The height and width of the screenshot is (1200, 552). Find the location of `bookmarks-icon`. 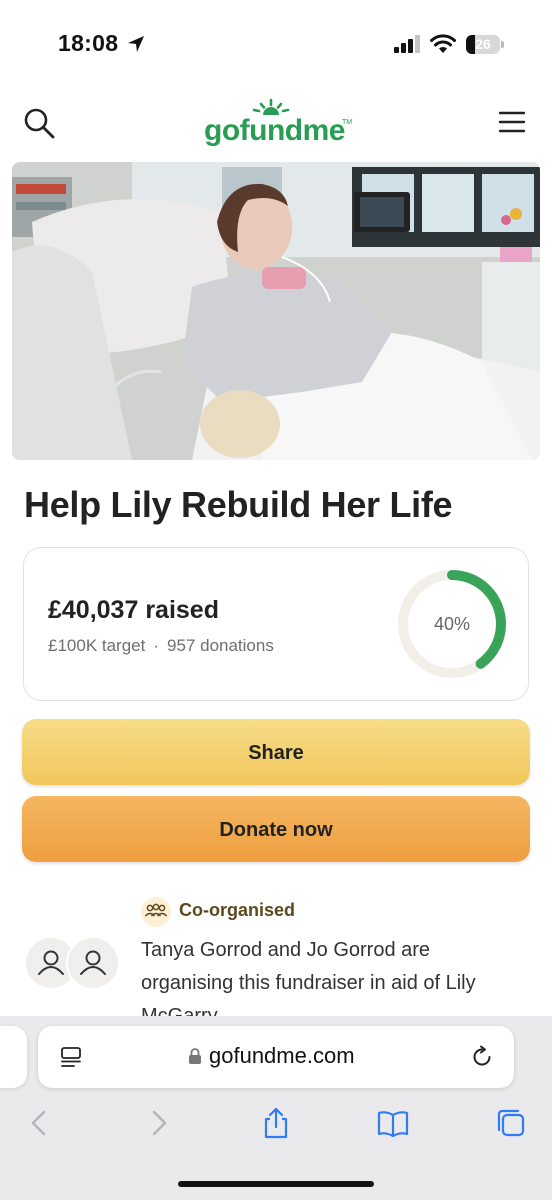

bookmarks-icon is located at coordinates (393, 1123).